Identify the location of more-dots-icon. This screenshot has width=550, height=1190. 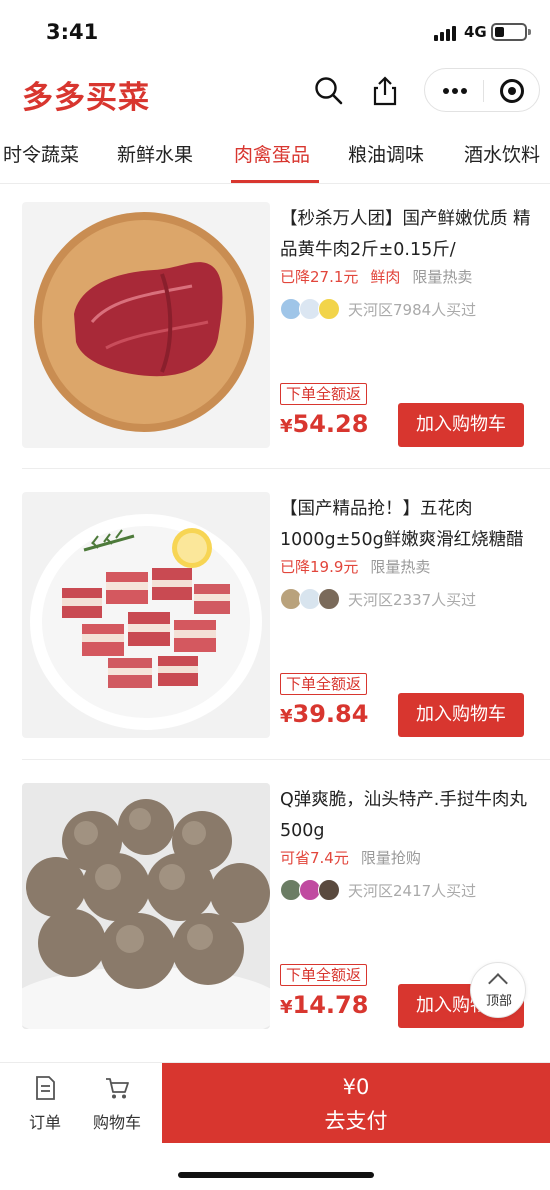
(455, 91).